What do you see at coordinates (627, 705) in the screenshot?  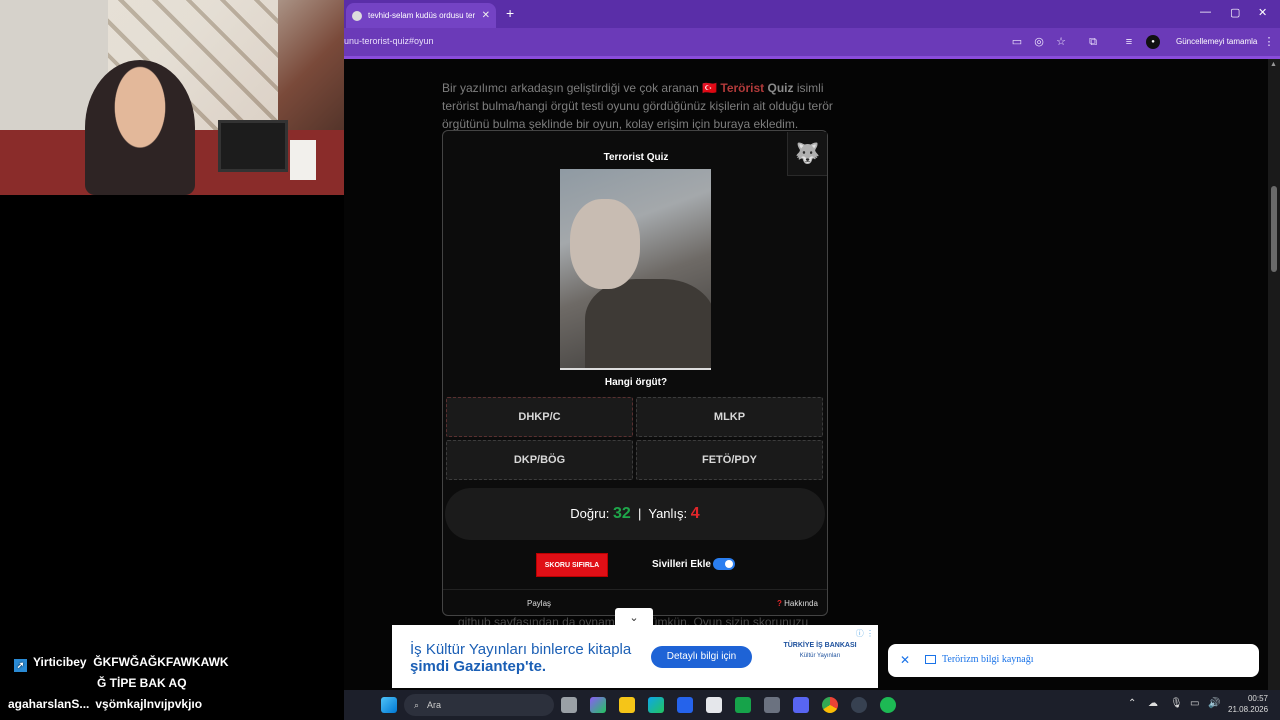 I see `file-explorer-icon` at bounding box center [627, 705].